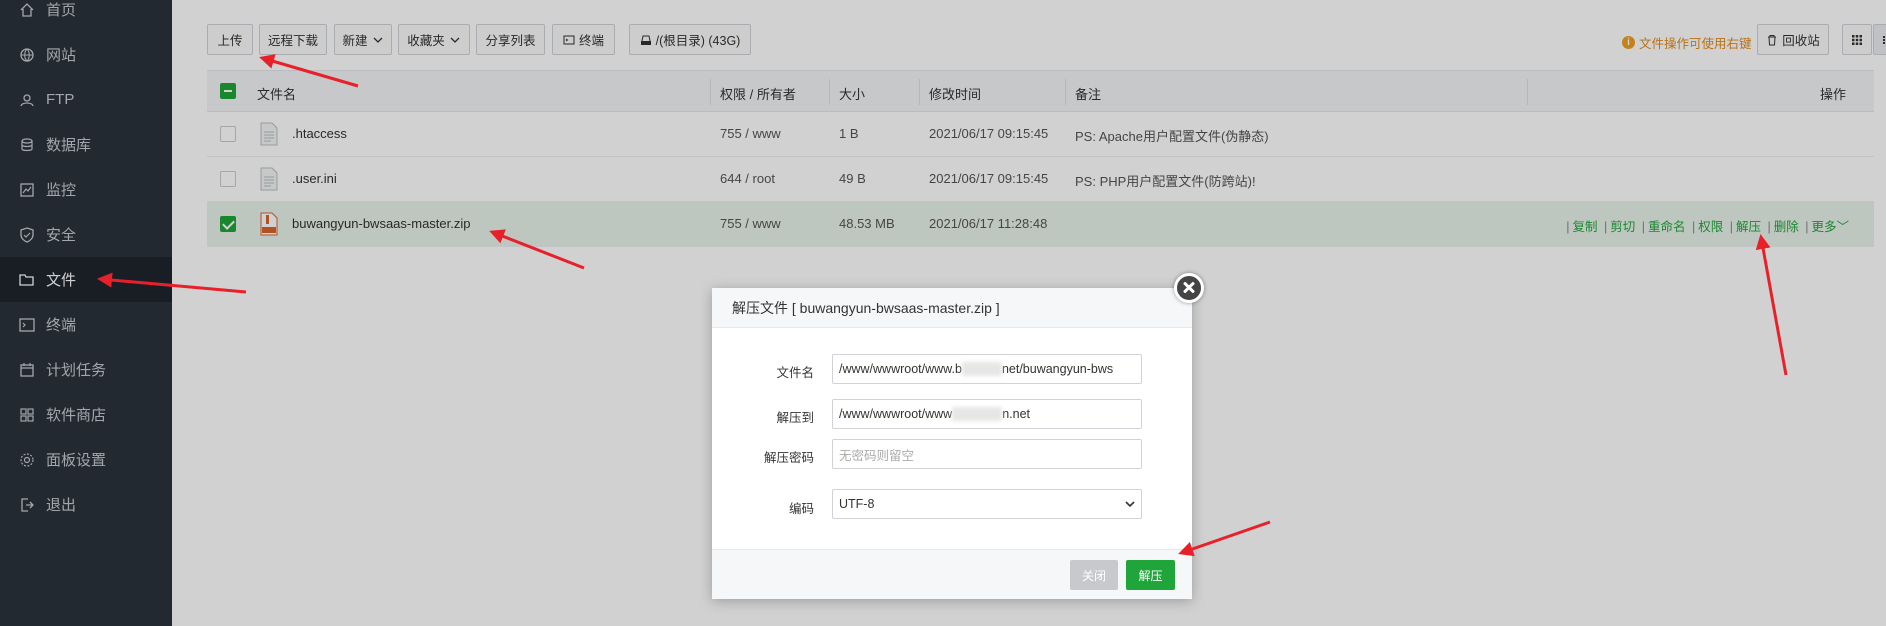  What do you see at coordinates (1094, 575) in the screenshot?
I see `close-button: 关闭` at bounding box center [1094, 575].